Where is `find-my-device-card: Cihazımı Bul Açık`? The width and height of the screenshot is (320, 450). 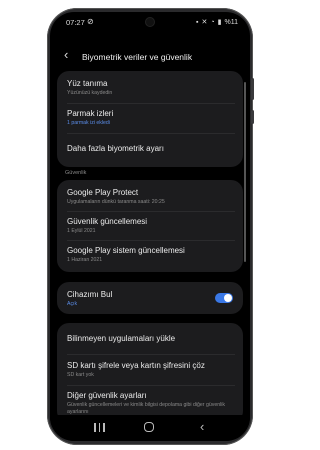
find-my-device-card: Cihazımı Bul Açık is located at coordinates (150, 298).